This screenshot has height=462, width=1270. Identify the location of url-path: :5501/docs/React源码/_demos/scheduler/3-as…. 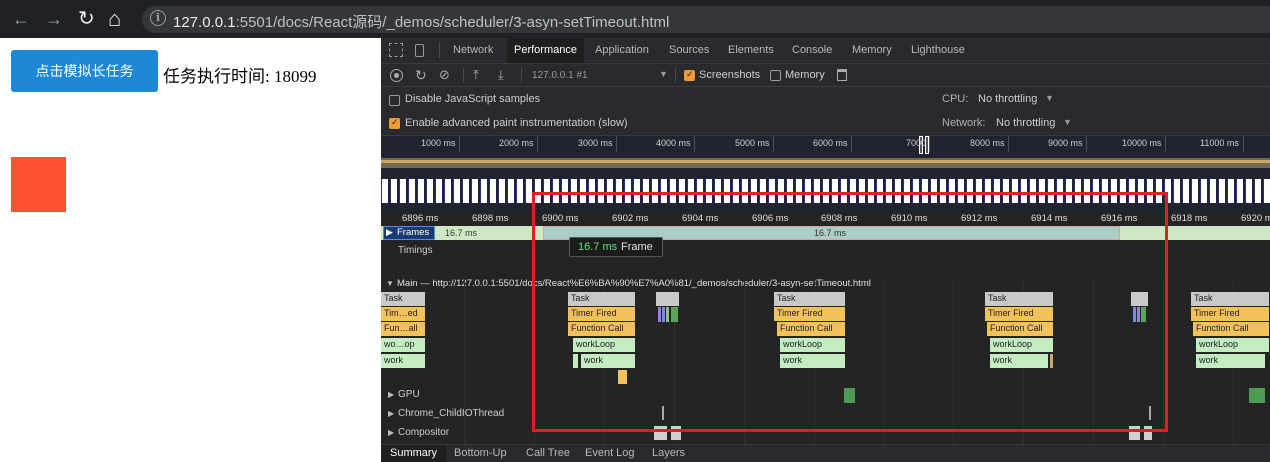
(452, 22).